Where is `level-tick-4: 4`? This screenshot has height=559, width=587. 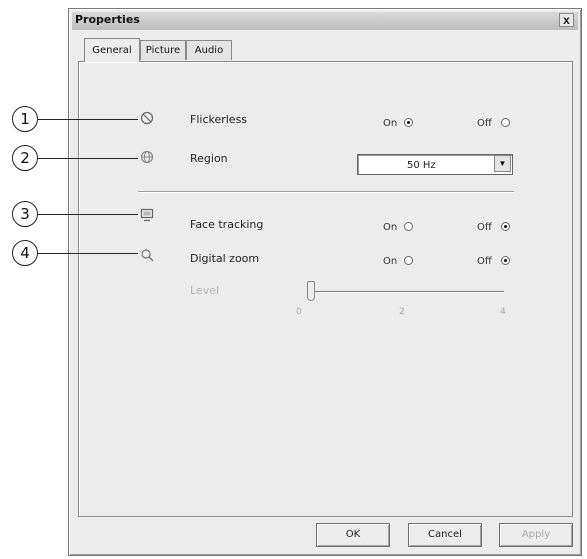 level-tick-4: 4 is located at coordinates (503, 312).